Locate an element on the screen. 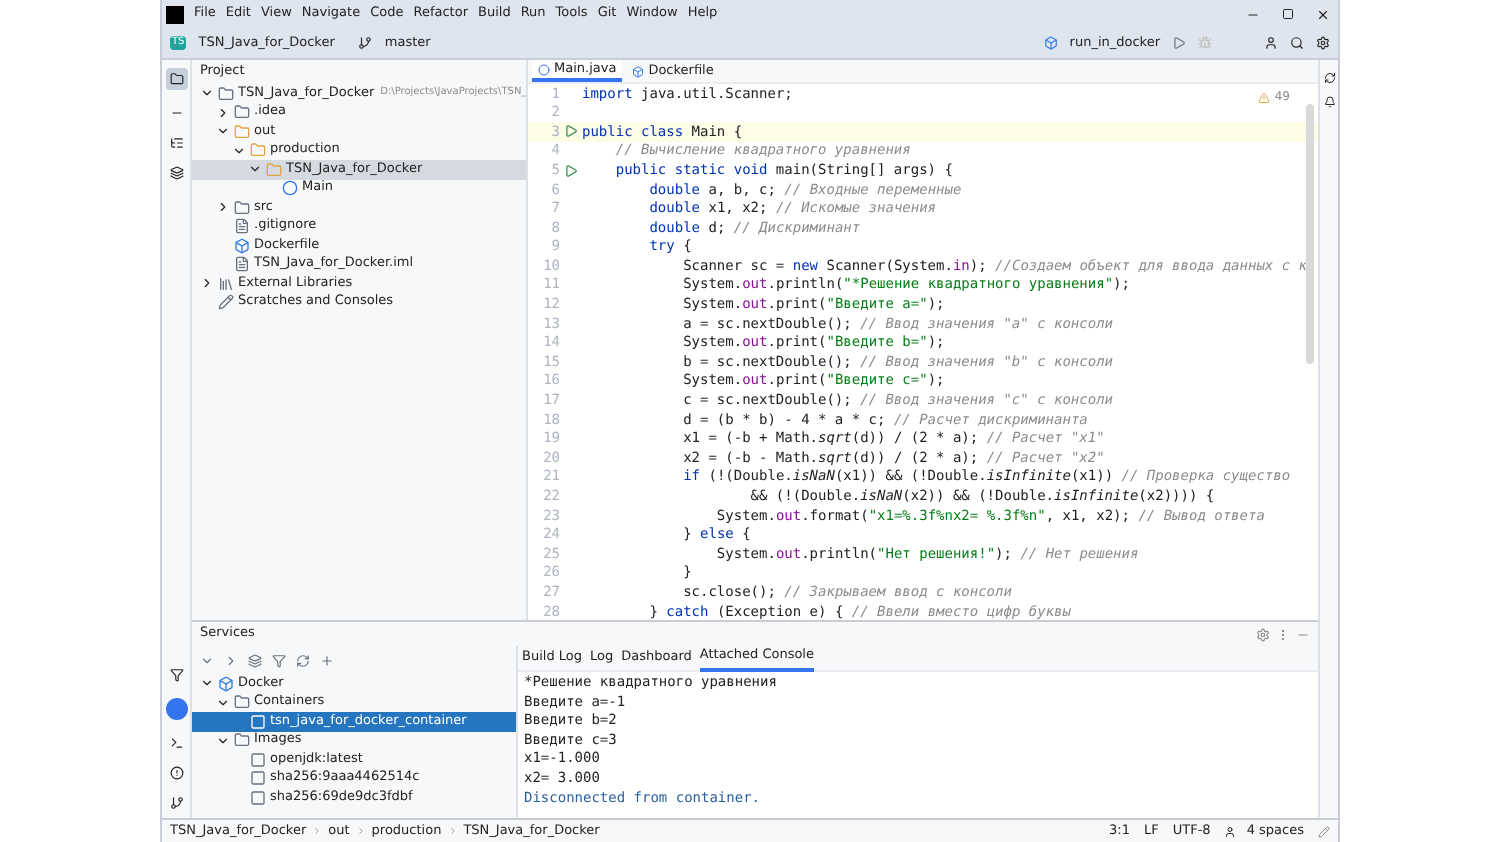 Image resolution: width=1500 pixels, height=842 pixels. maximize-icon is located at coordinates (1288, 14).